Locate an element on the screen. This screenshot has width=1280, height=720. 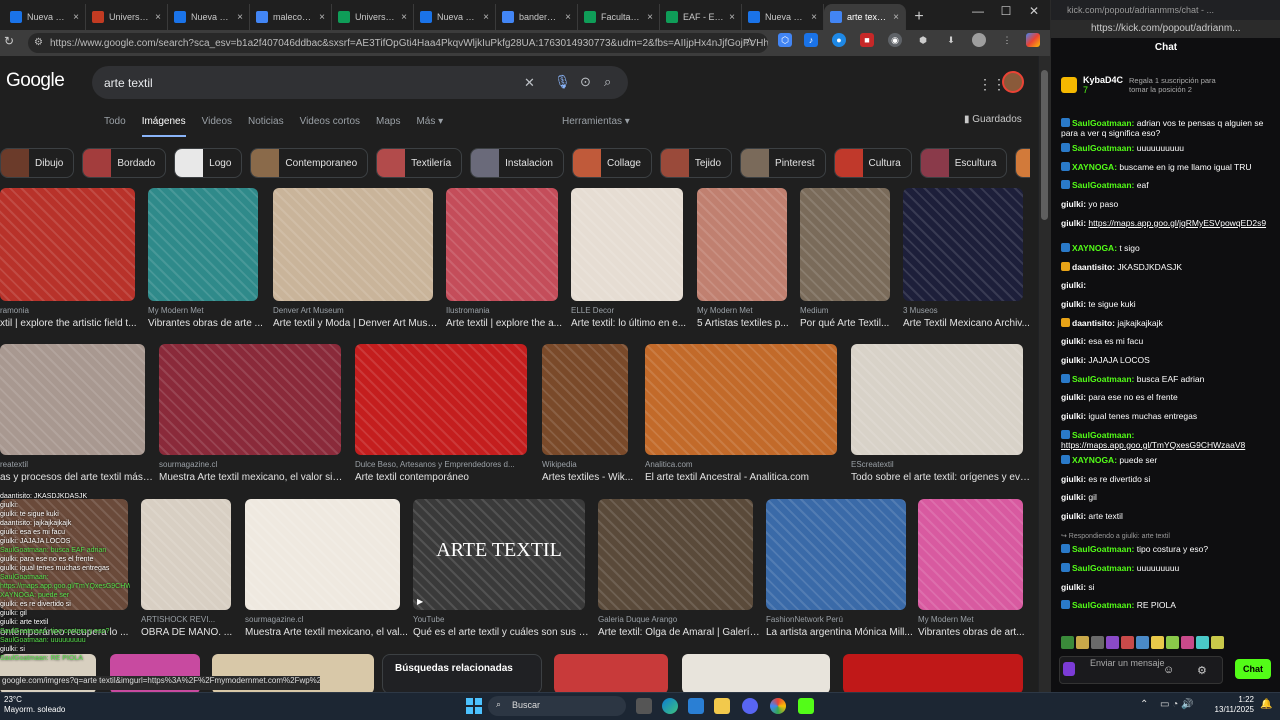
browser-tab: EAF - Escuel × is located at coordinates (701, 17).